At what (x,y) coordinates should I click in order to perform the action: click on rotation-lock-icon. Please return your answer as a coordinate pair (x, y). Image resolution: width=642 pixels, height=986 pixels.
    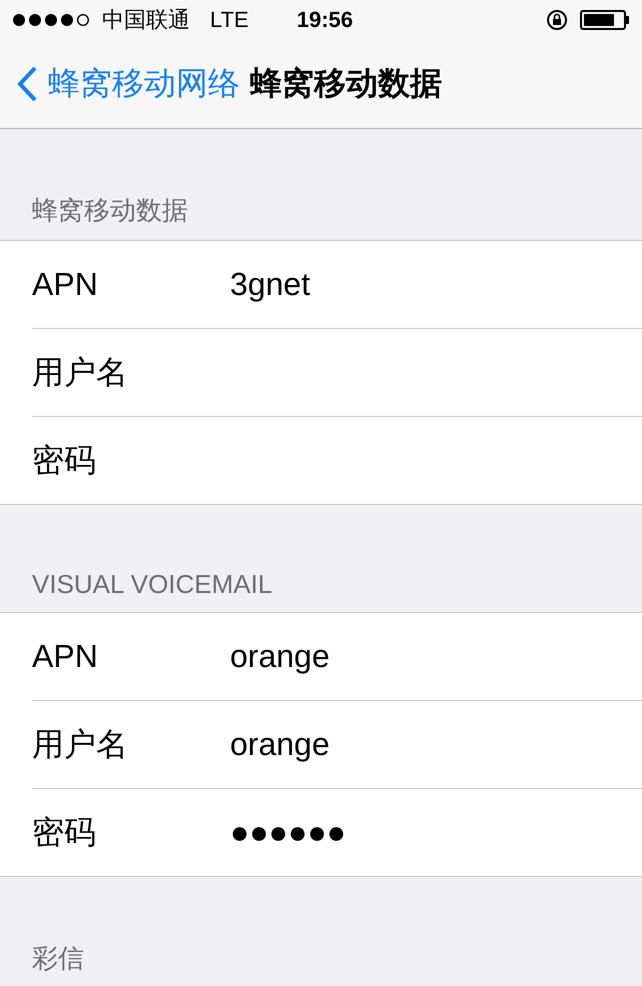
    Looking at the image, I should click on (557, 20).